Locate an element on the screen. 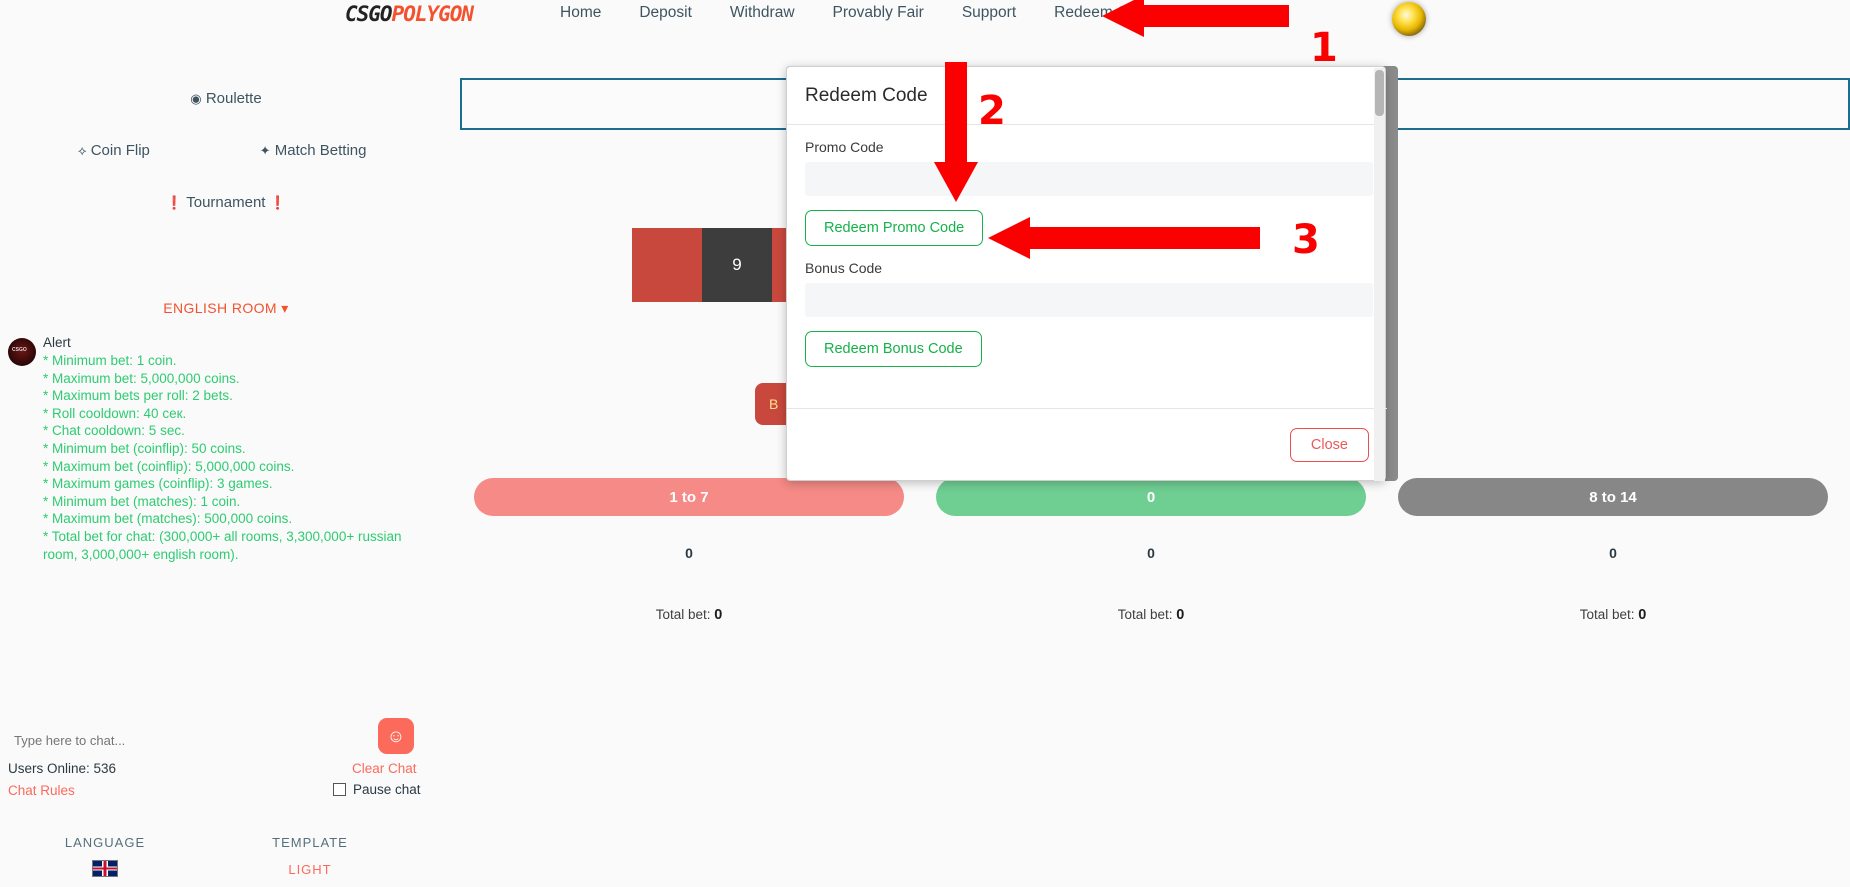  clear-chat-button: Clear Chat is located at coordinates (384, 768).